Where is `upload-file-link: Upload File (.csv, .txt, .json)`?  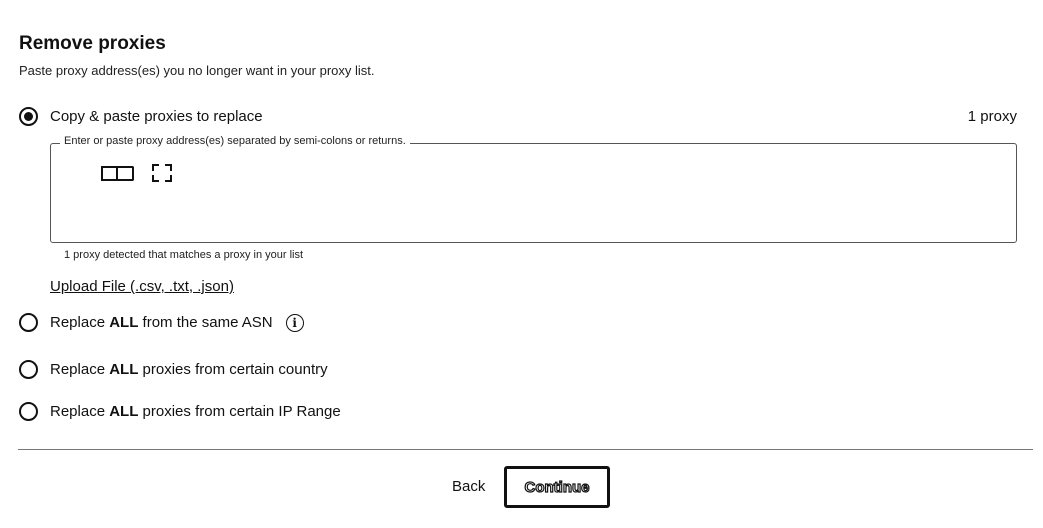
upload-file-link: Upload File (.csv, .txt, .json) is located at coordinates (142, 286).